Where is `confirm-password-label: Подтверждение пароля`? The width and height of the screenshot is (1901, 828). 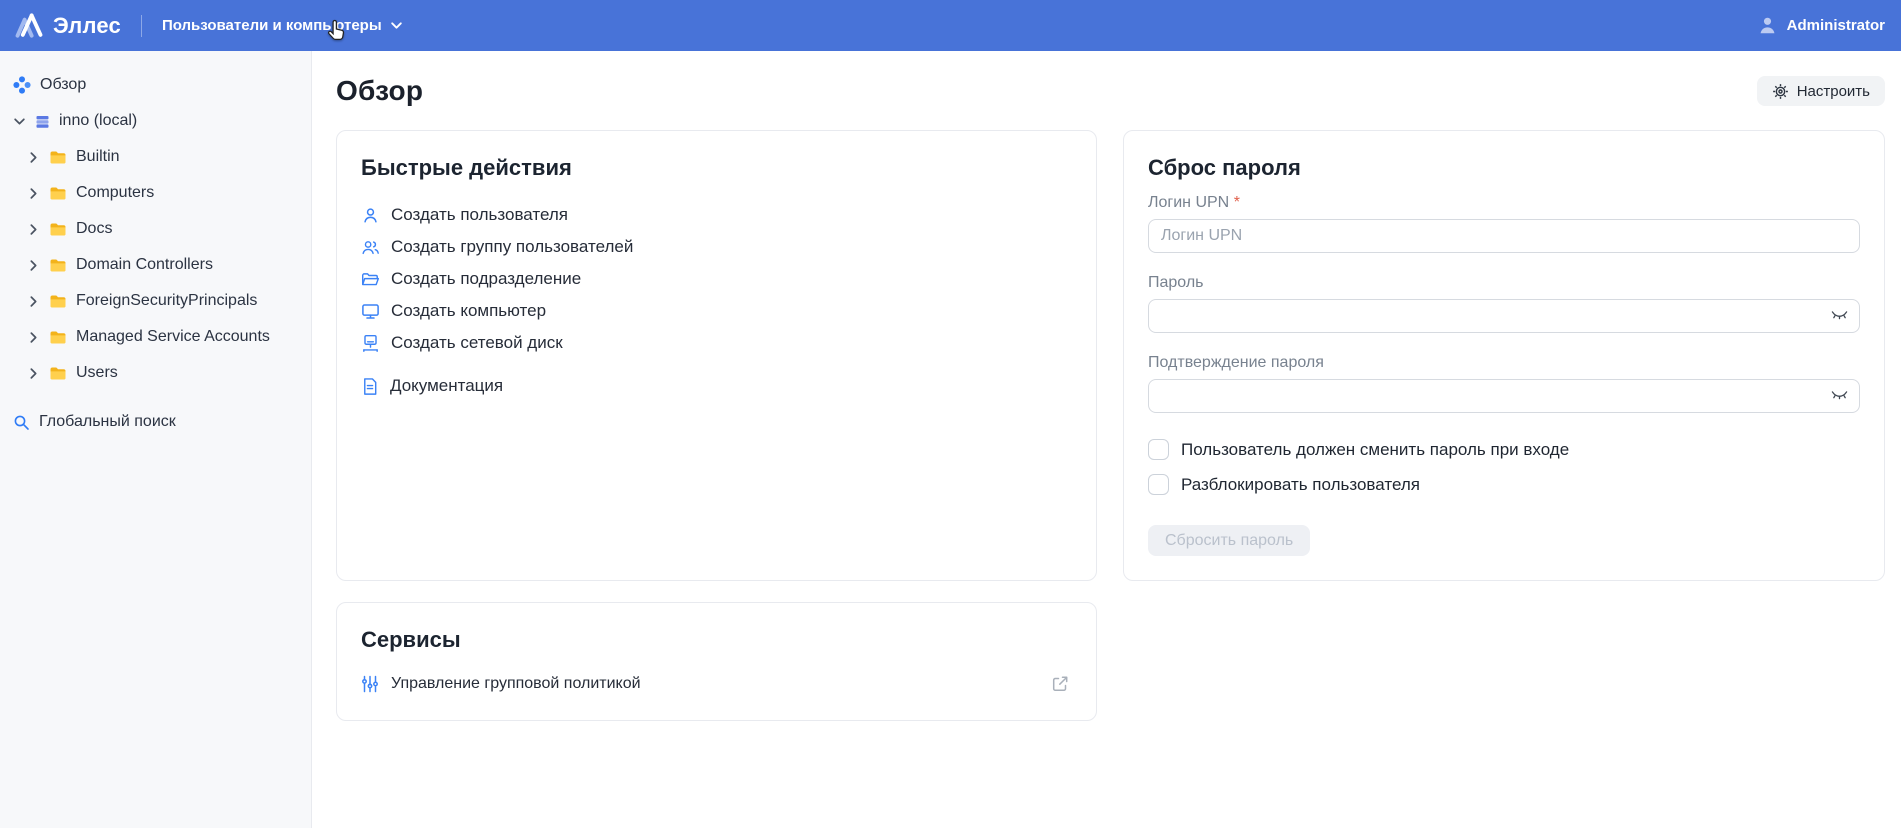
confirm-password-label: Подтверждение пароля is located at coordinates (1236, 362).